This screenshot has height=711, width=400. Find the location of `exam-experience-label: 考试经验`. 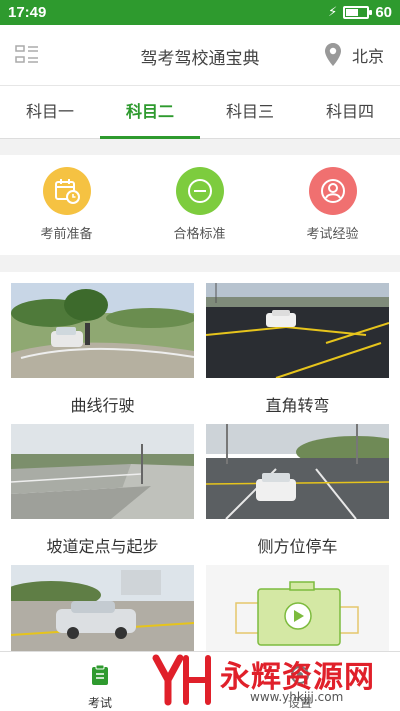

exam-experience-label: 考试经验 is located at coordinates (332, 234).